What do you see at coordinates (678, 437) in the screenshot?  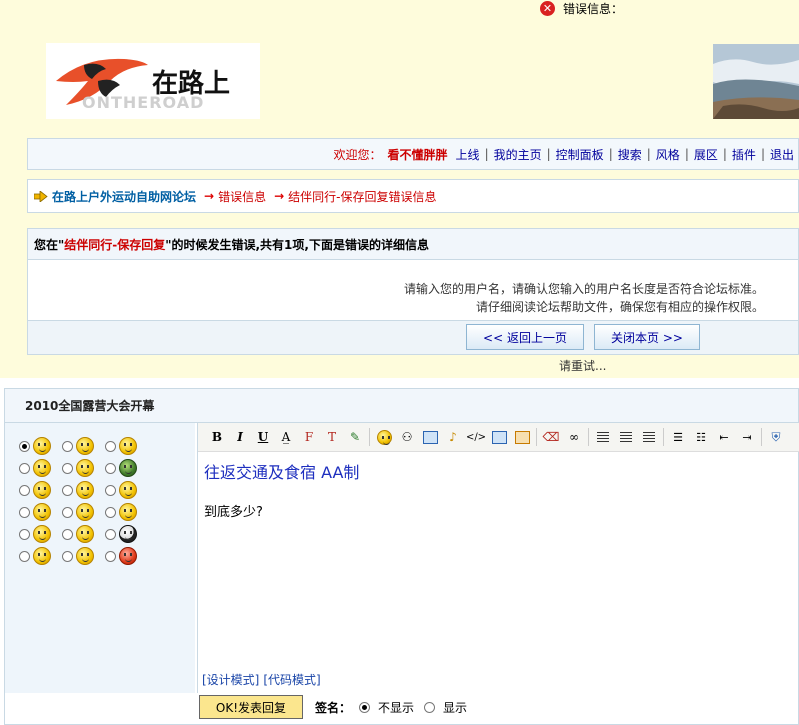 I see `ordered-list-icon: ☰` at bounding box center [678, 437].